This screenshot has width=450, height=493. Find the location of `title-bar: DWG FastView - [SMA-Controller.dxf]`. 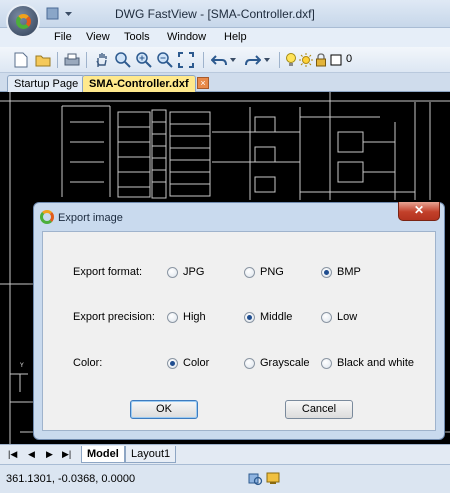

title-bar: DWG FastView - [SMA-Controller.dxf] is located at coordinates (225, 14).